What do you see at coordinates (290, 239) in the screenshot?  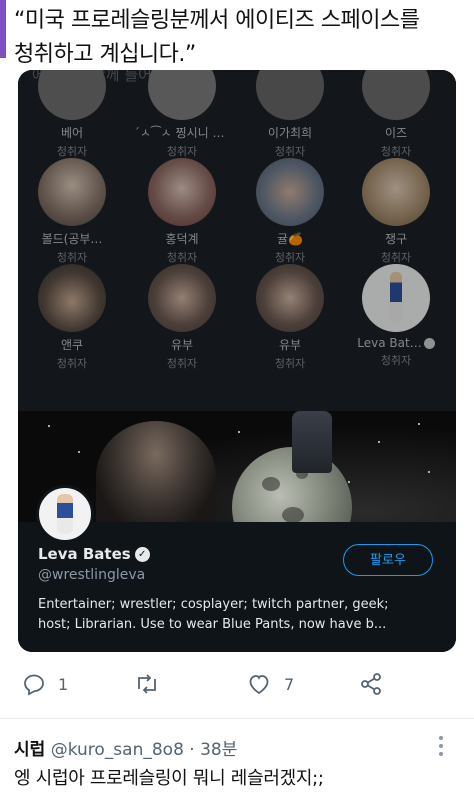 I see `participant-name: 귤🍊` at bounding box center [290, 239].